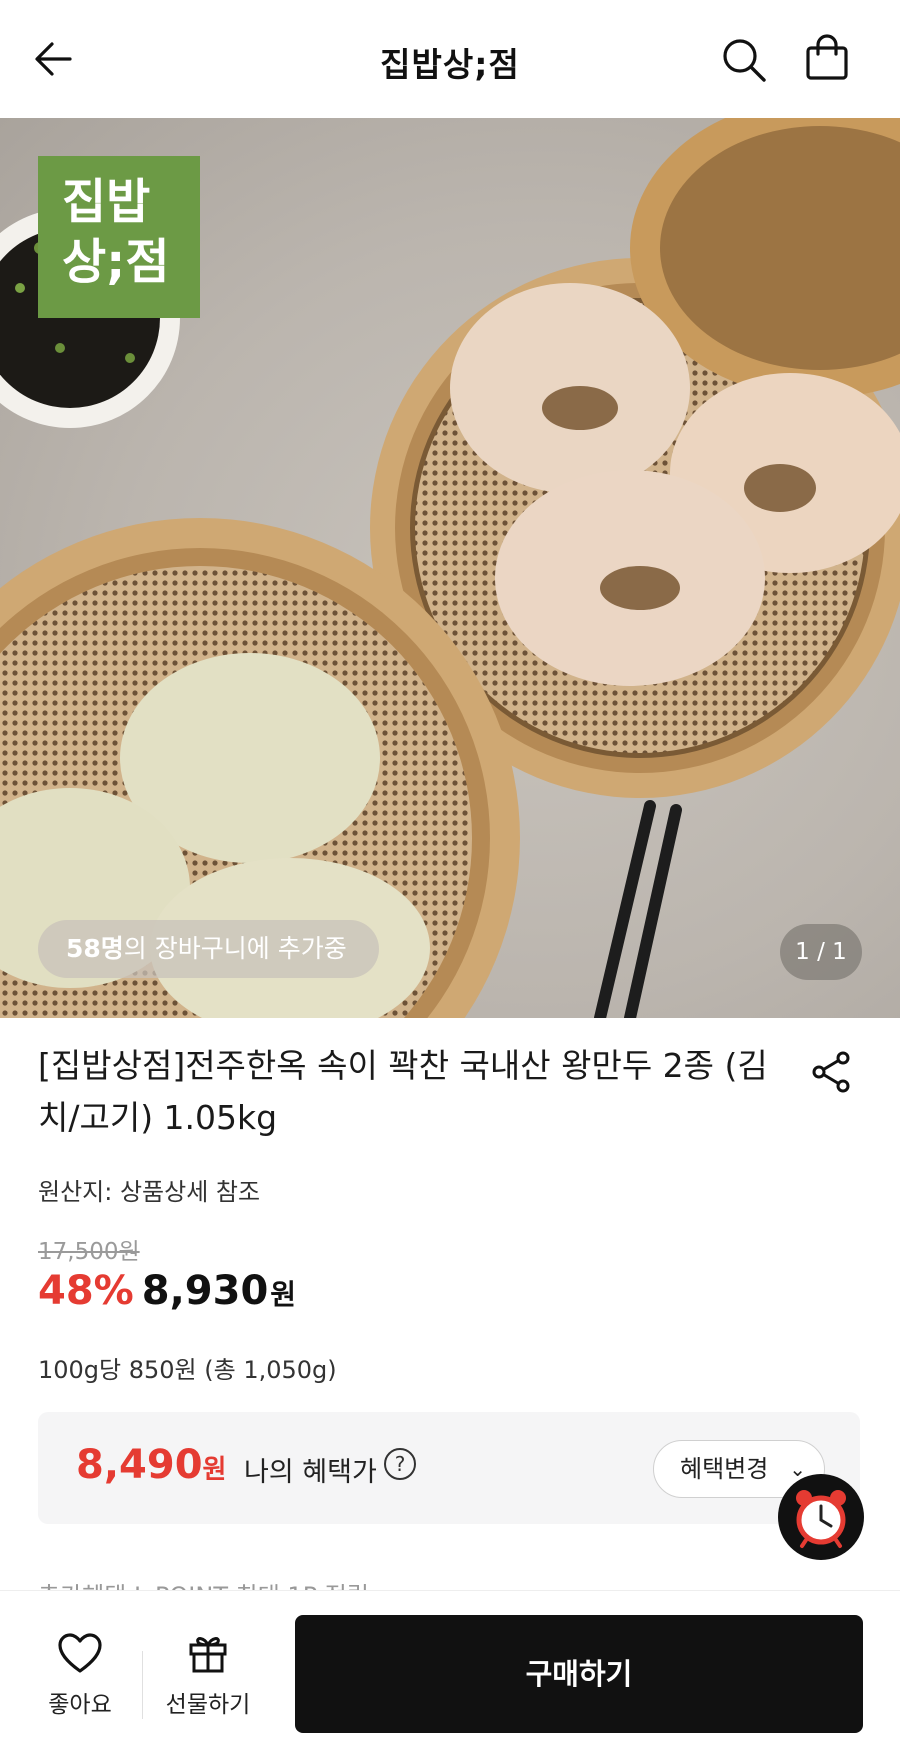 The width and height of the screenshot is (900, 1746). I want to click on original-price: 17,500원, so click(89, 1252).